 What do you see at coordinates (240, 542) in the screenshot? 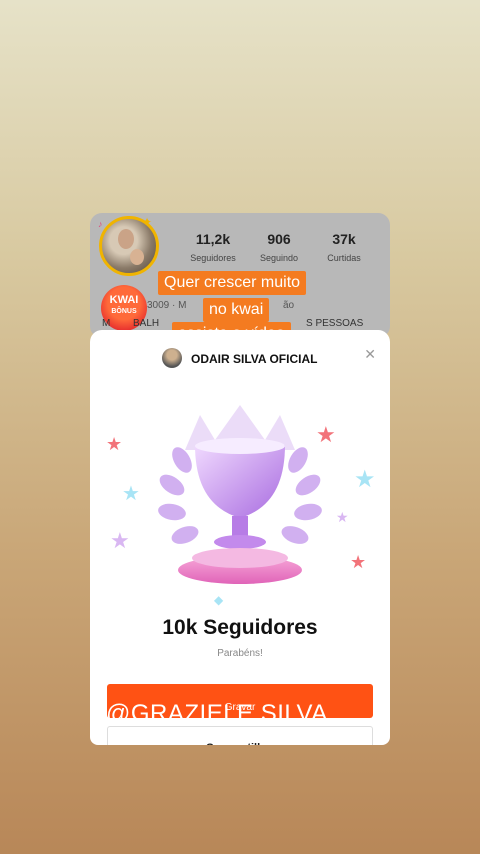
I see `trophy-foot` at bounding box center [240, 542].